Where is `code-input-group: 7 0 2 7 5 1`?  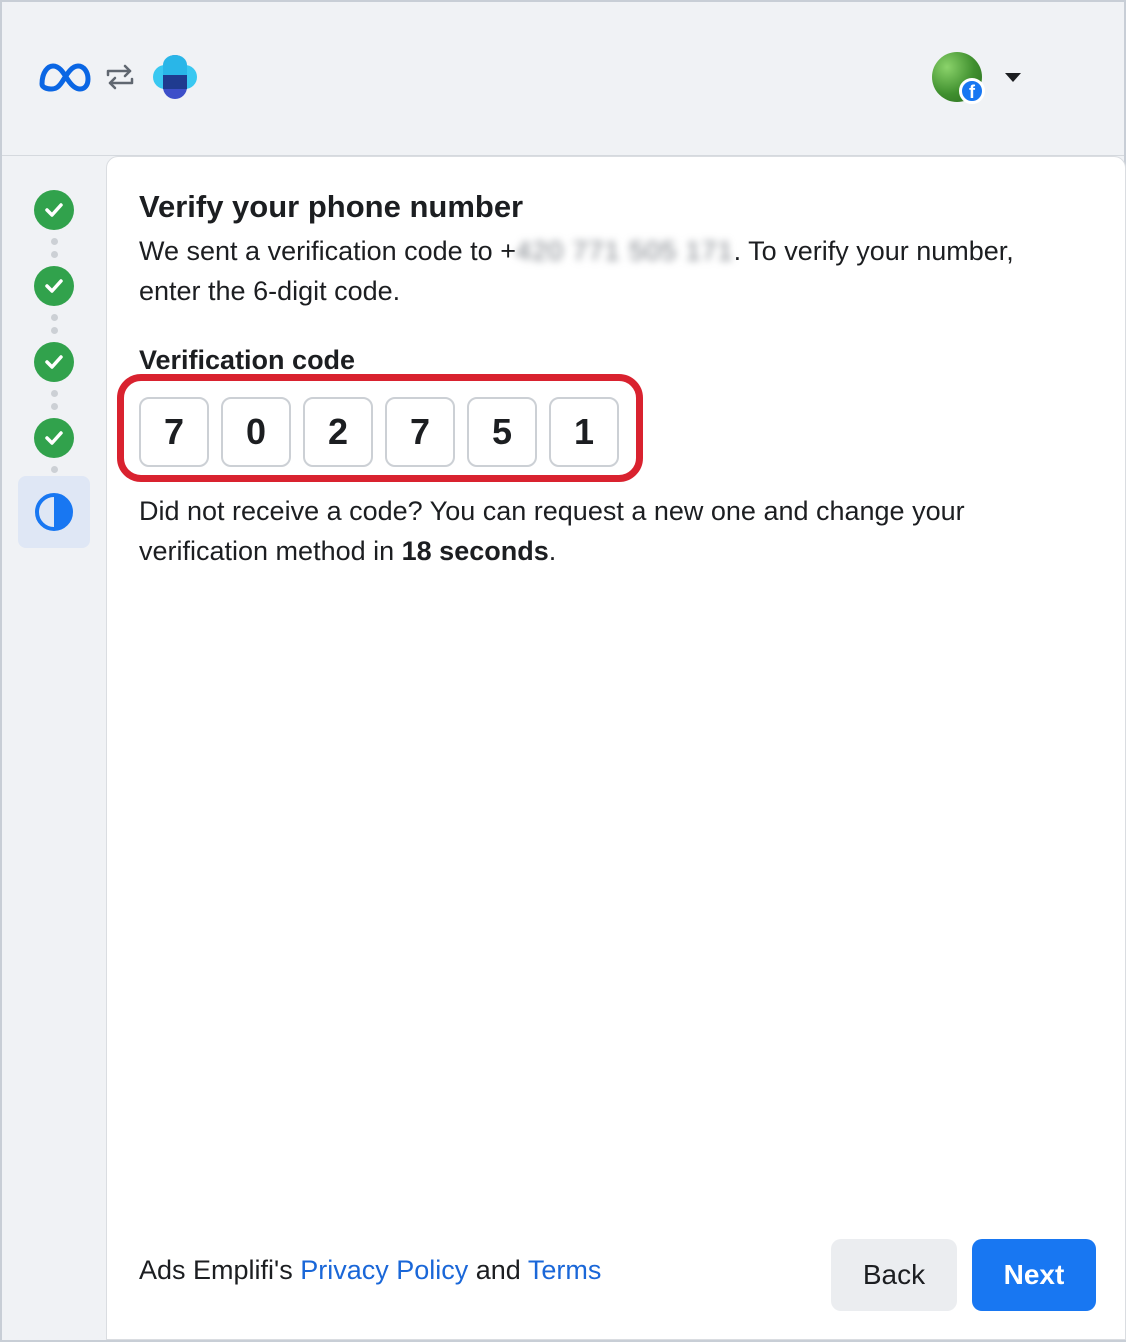
code-input-group: 7 0 2 7 5 1 is located at coordinates (385, 432).